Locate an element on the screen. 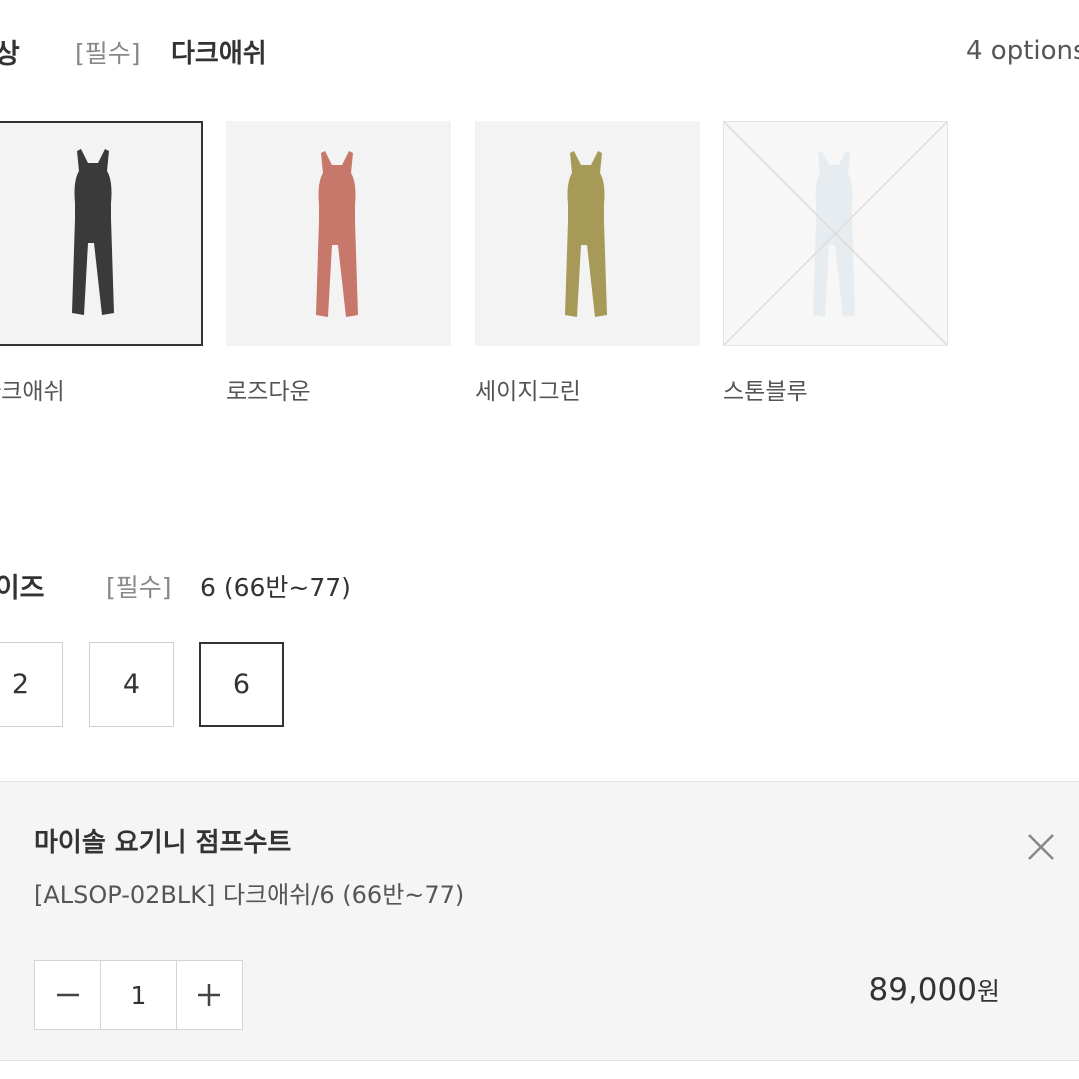 Image resolution: width=1079 pixels, height=1079 pixels. swatch-label: 로즈다운 is located at coordinates (268, 392).